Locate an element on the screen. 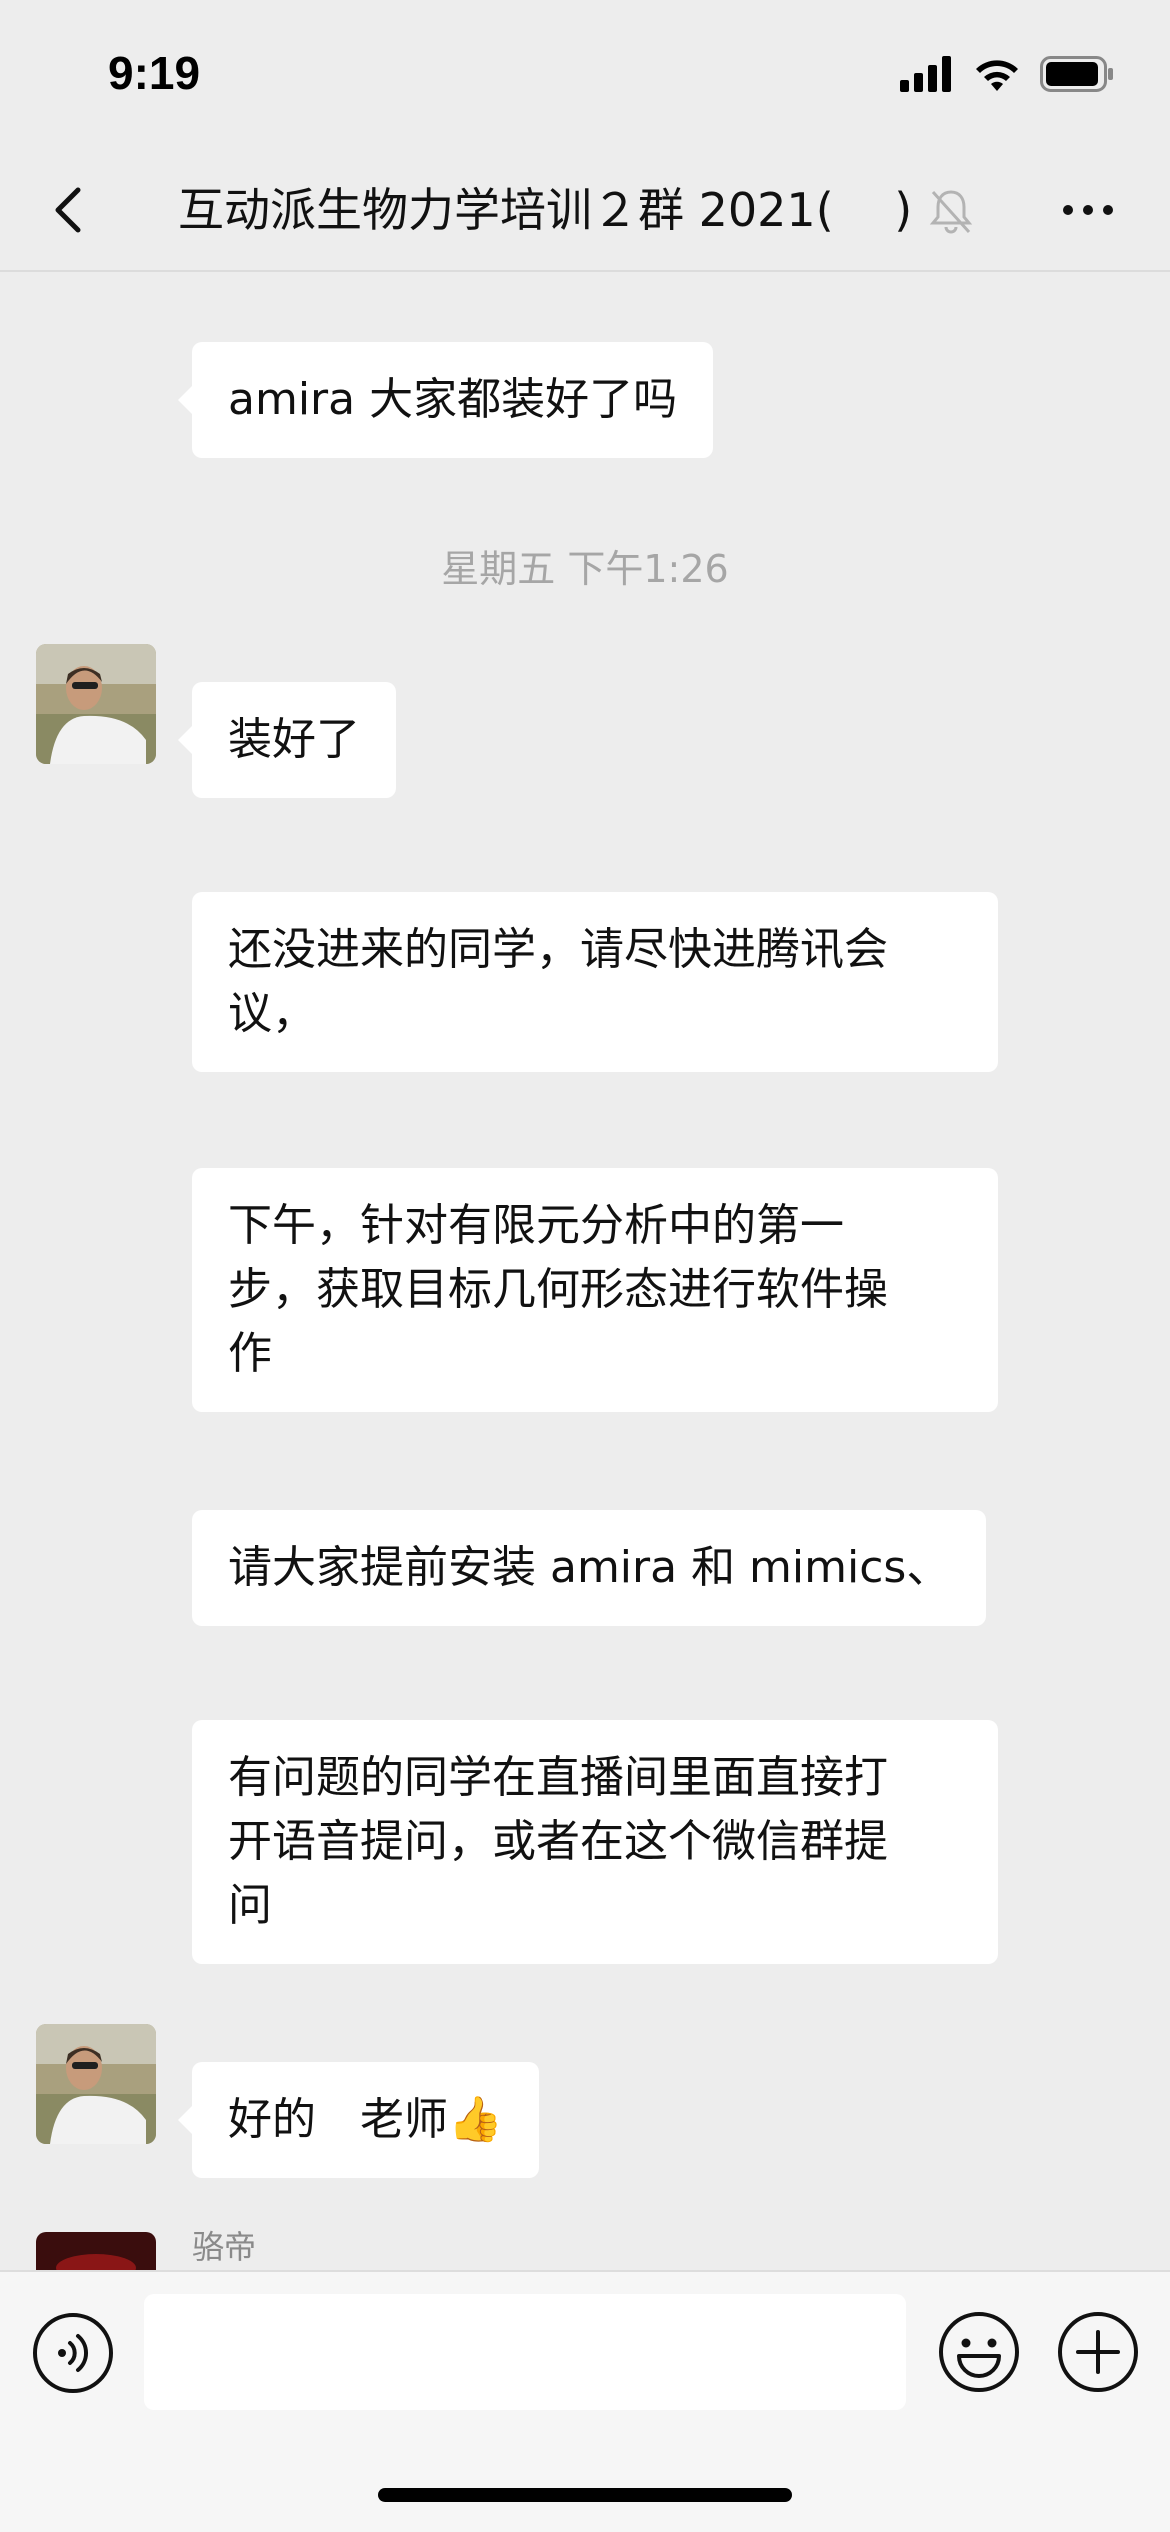 Image resolution: width=1170 pixels, height=2532 pixels. chat-header: 互动派生物力学培训２群 2021( ) is located at coordinates (585, 211).